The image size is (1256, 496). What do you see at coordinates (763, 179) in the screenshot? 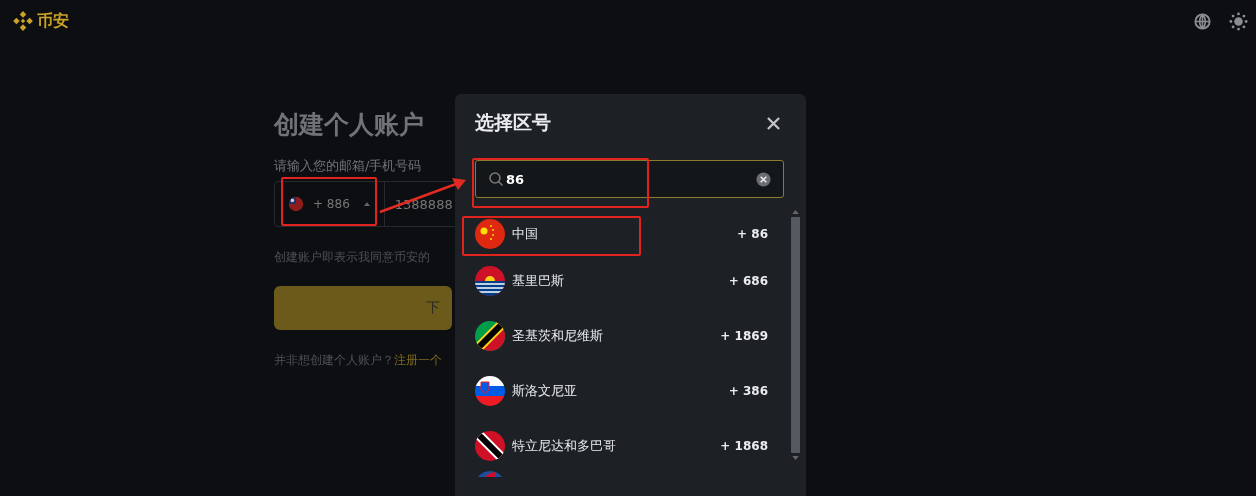
I see `clear-icon` at bounding box center [763, 179].